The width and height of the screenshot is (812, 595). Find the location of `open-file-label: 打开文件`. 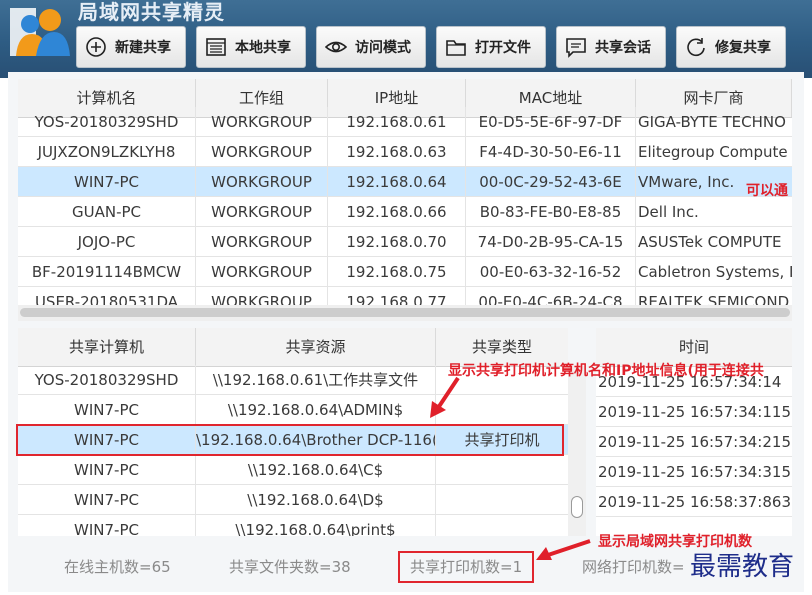

open-file-label: 打开文件 is located at coordinates (503, 48).